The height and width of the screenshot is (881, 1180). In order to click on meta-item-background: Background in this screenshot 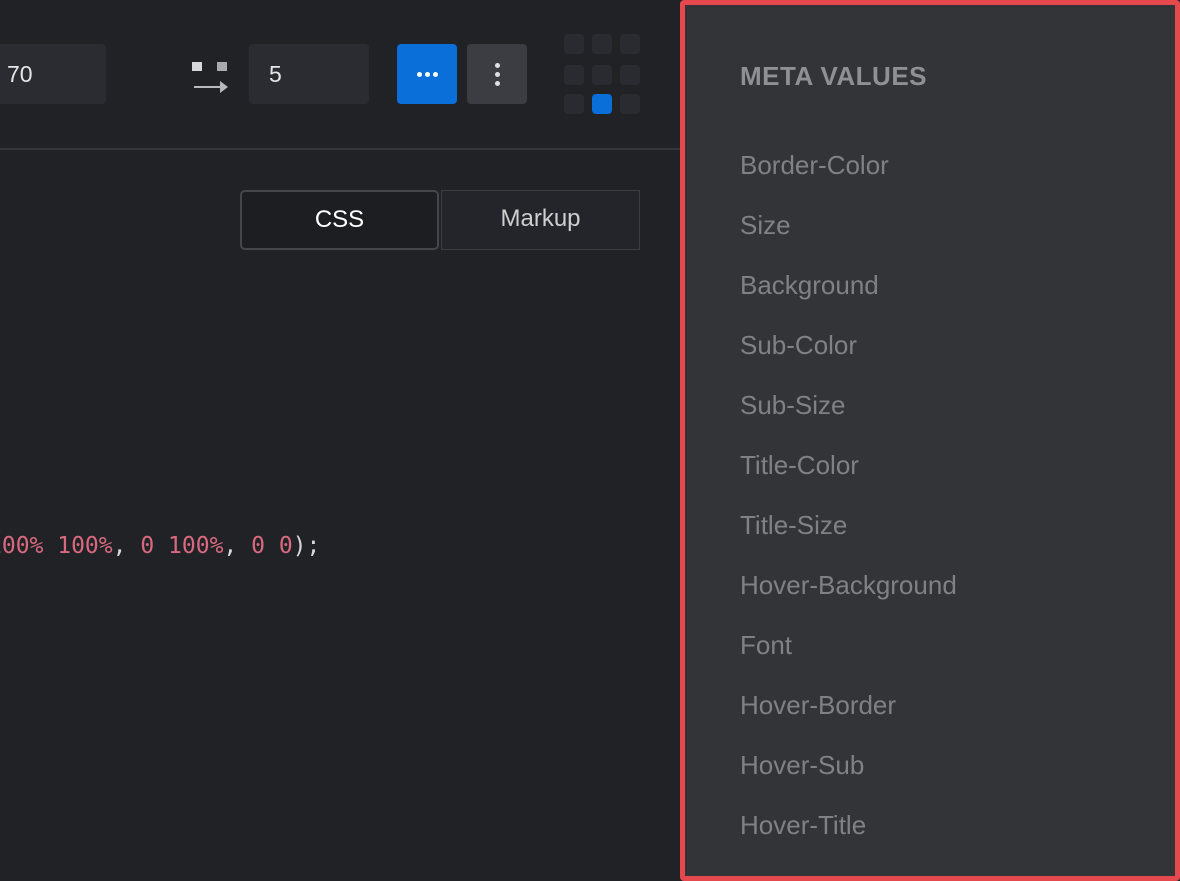, I will do `click(848, 285)`.